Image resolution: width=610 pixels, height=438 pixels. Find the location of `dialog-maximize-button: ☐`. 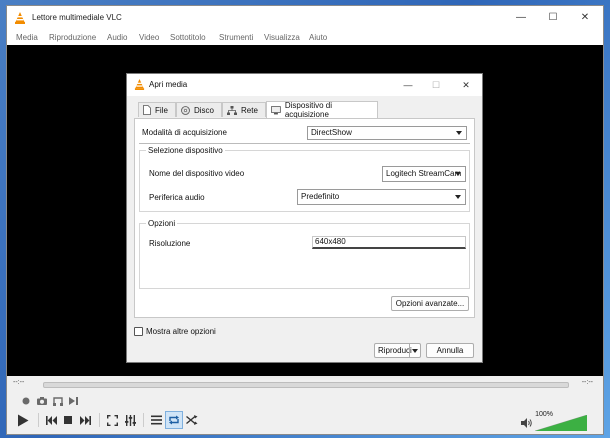

dialog-maximize-button: ☐ is located at coordinates (436, 85).